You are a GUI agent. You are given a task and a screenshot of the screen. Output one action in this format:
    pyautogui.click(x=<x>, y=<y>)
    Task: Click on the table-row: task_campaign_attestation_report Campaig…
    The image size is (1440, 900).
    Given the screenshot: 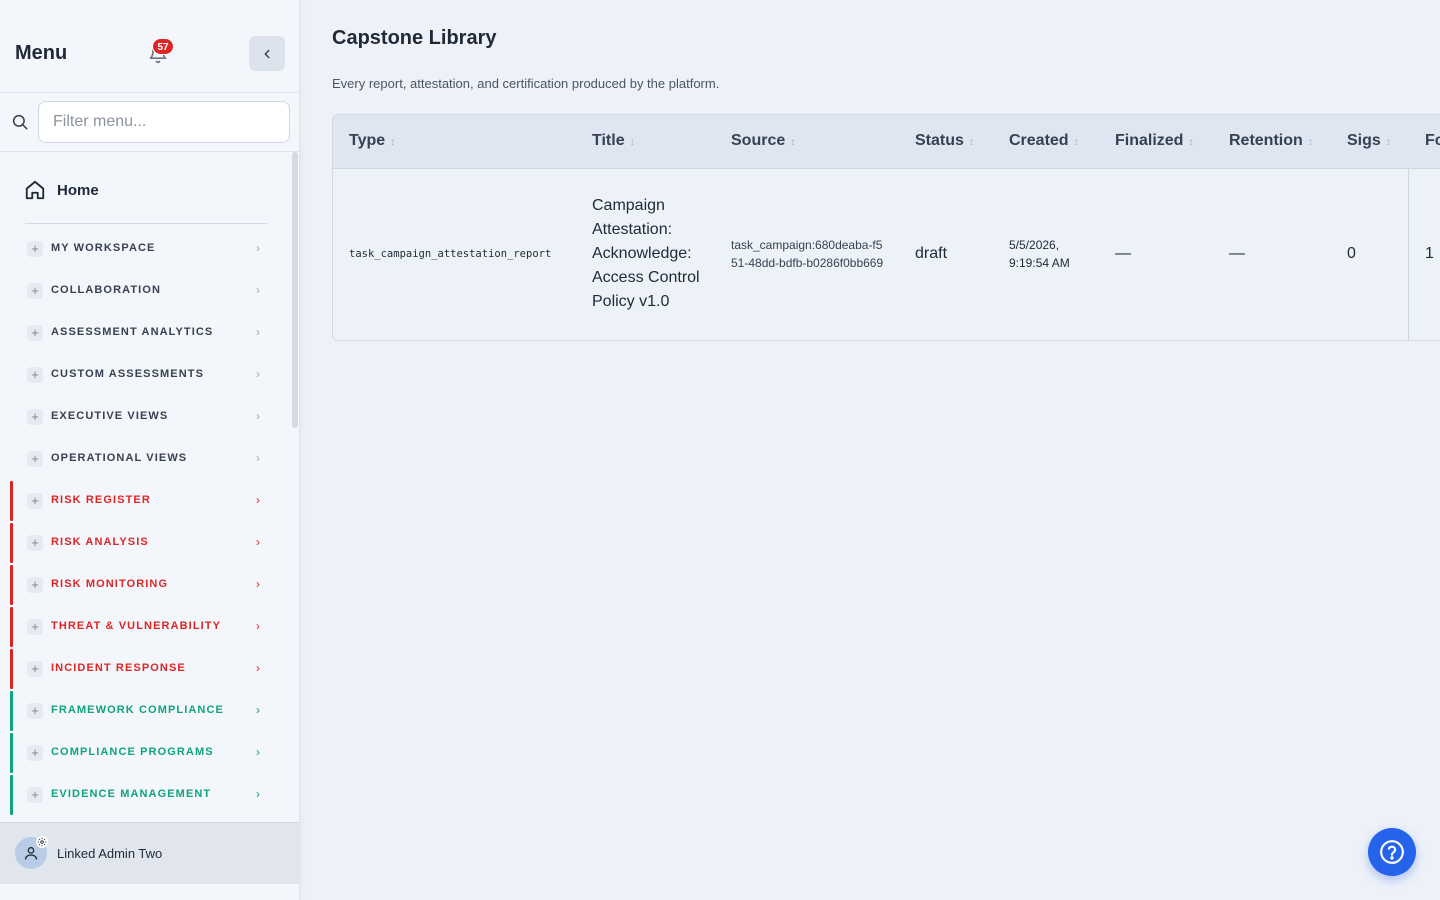 What is the action you would take?
    pyautogui.click(x=886, y=254)
    